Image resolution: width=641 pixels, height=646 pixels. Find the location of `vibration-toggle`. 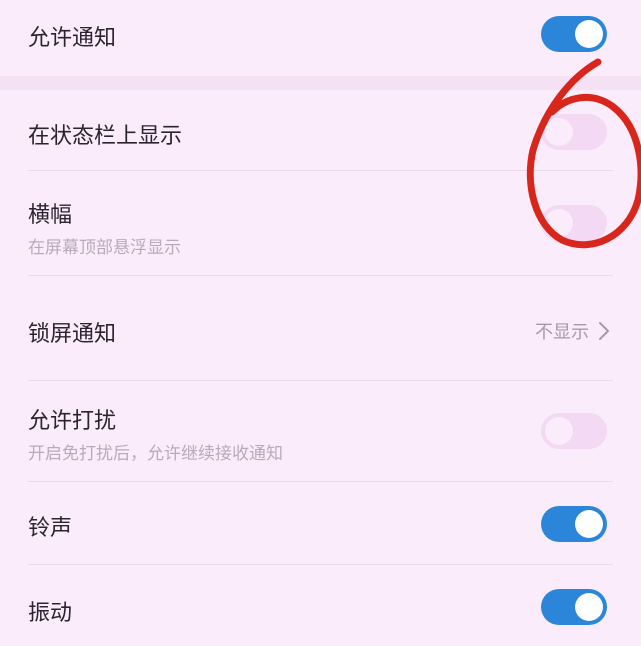

vibration-toggle is located at coordinates (574, 607).